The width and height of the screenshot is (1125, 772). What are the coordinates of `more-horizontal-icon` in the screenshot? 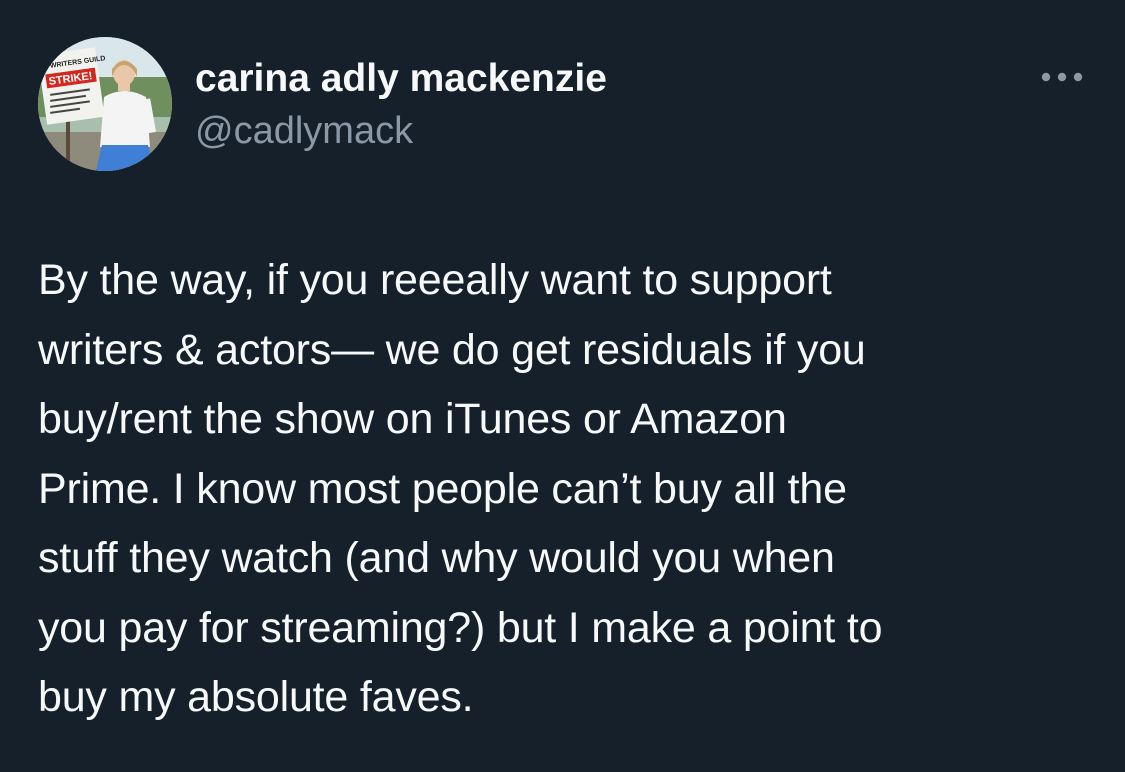 It's located at (1062, 77).